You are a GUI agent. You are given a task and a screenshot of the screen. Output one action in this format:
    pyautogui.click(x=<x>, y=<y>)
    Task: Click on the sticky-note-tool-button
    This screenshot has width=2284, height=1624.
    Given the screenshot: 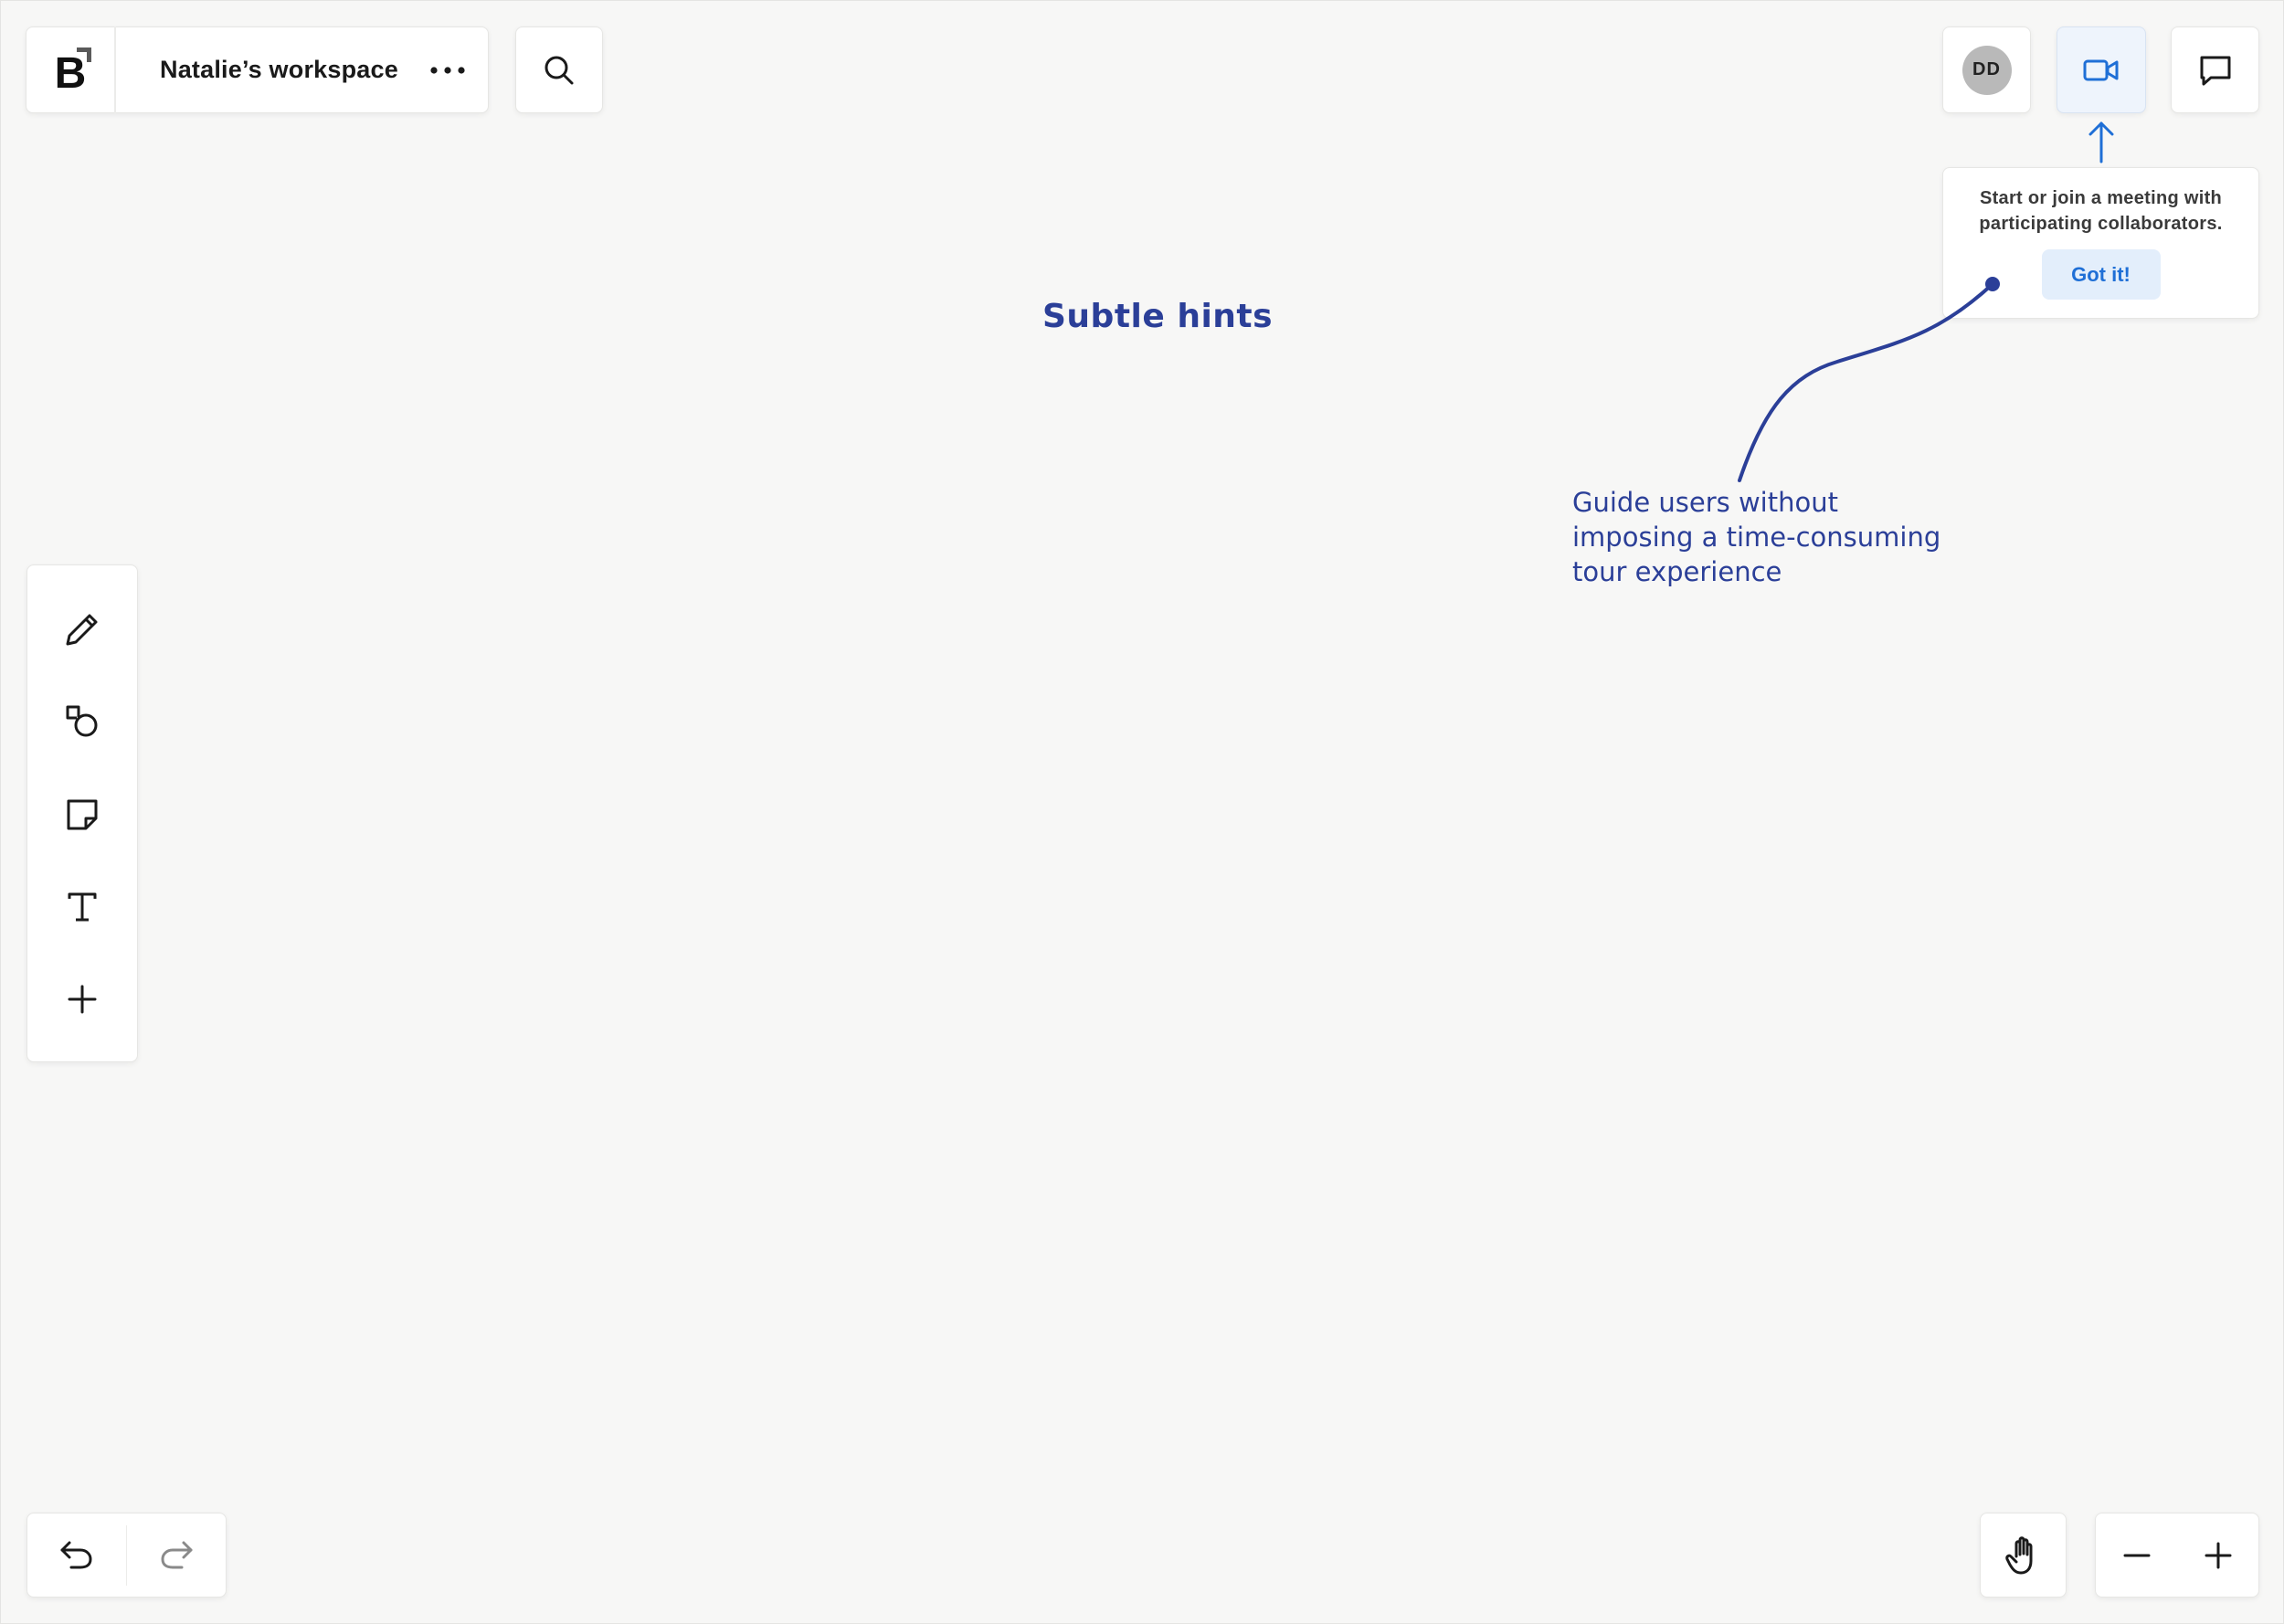 What is the action you would take?
    pyautogui.click(x=82, y=814)
    